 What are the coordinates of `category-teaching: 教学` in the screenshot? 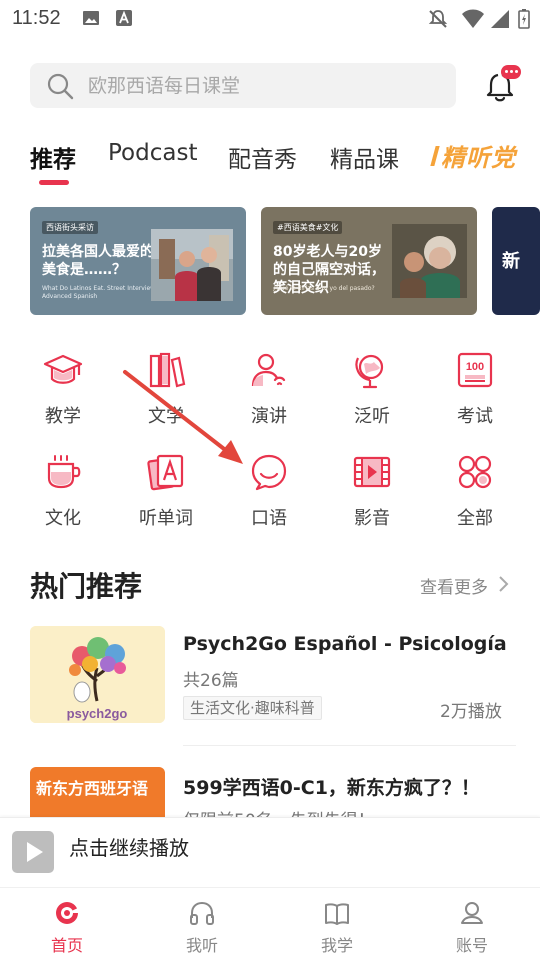 It's located at (63, 395).